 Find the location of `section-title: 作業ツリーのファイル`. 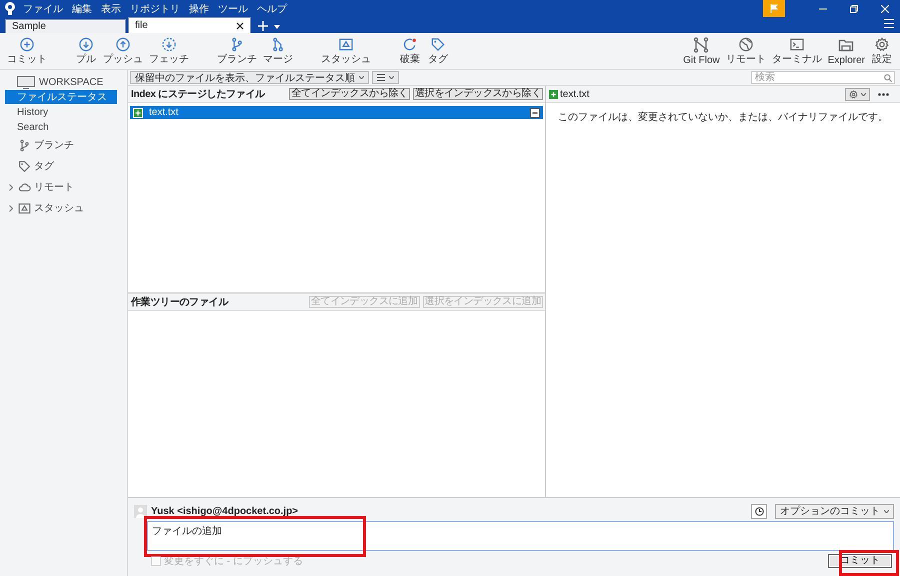

section-title: 作業ツリーのファイル is located at coordinates (180, 302).